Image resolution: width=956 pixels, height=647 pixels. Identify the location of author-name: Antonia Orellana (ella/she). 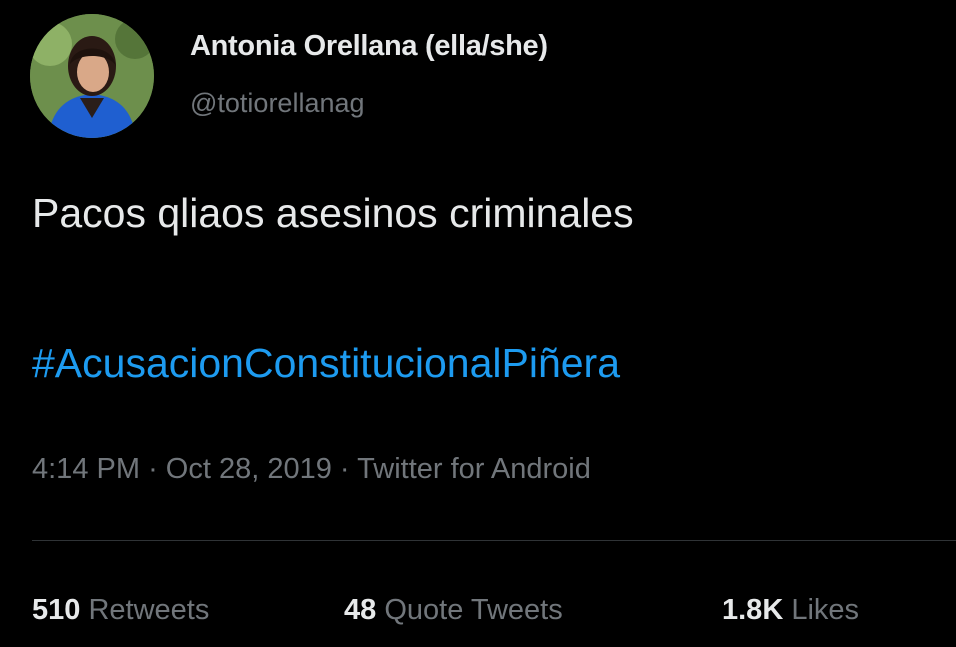
(369, 46).